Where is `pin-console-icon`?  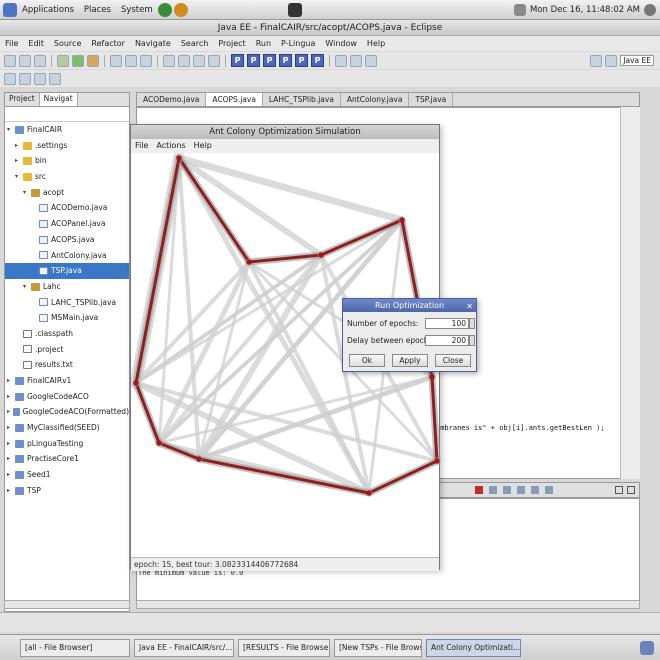
pin-console-icon is located at coordinates (535, 490).